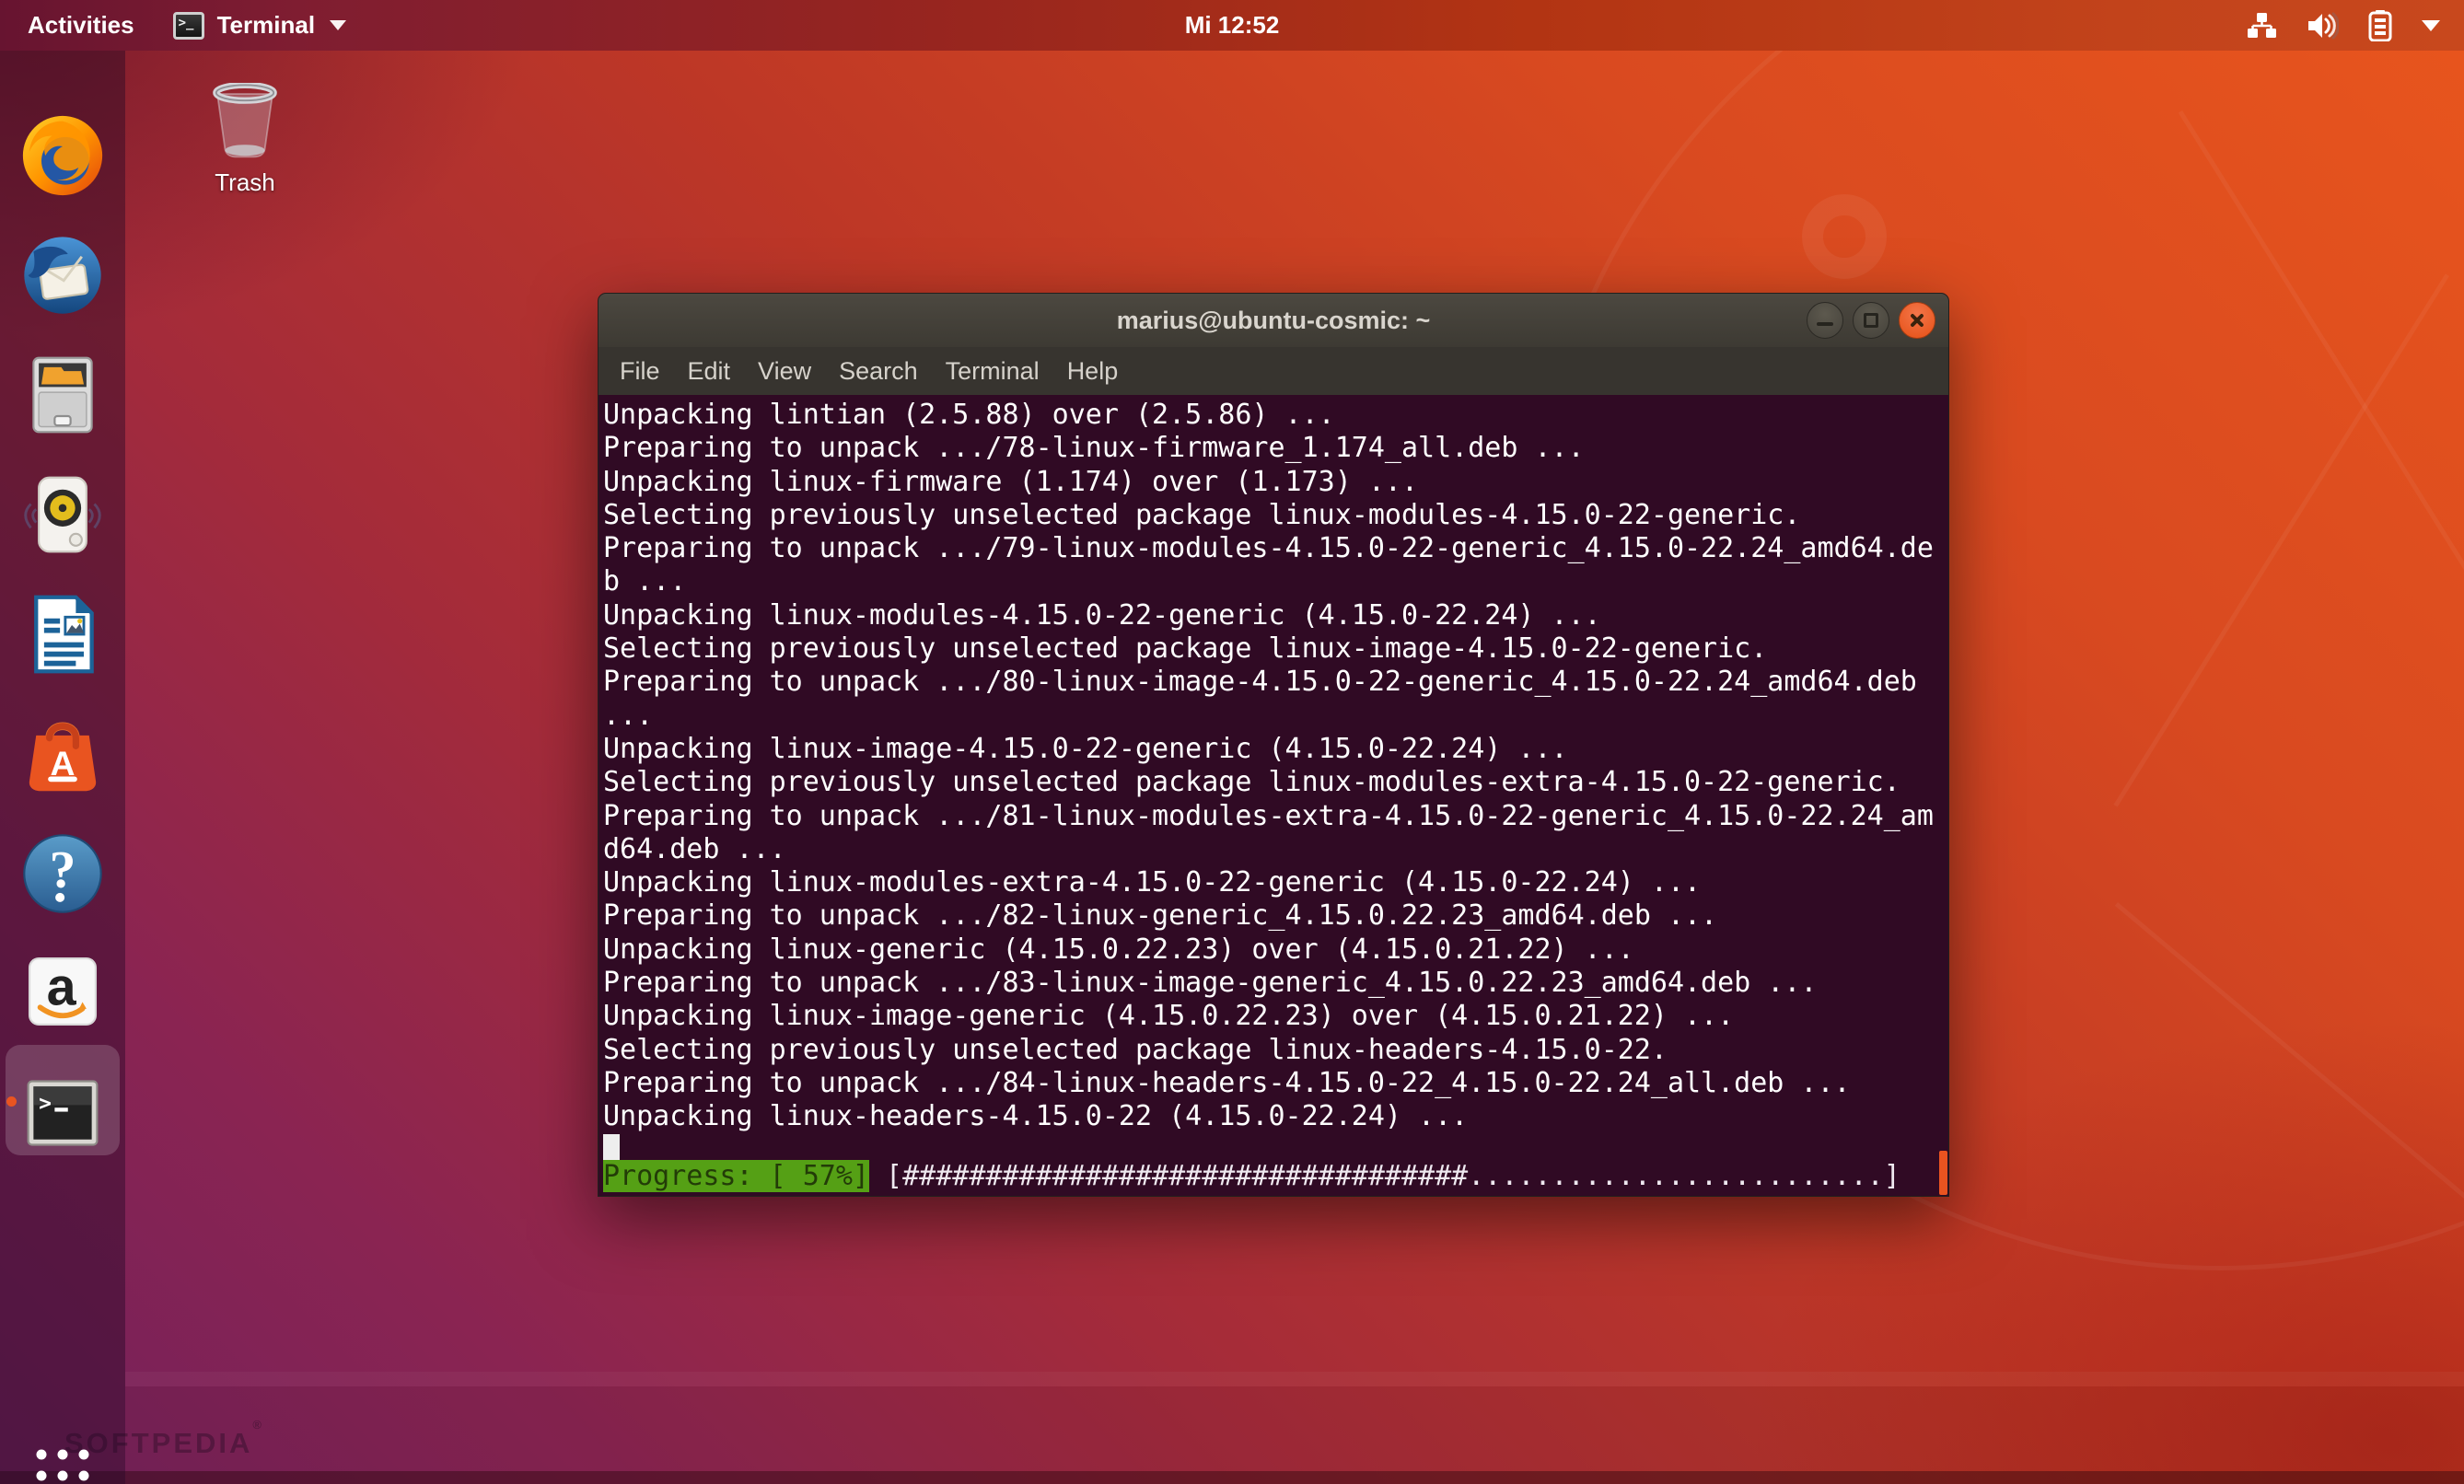  I want to click on dock-item-firefox, so click(62, 155).